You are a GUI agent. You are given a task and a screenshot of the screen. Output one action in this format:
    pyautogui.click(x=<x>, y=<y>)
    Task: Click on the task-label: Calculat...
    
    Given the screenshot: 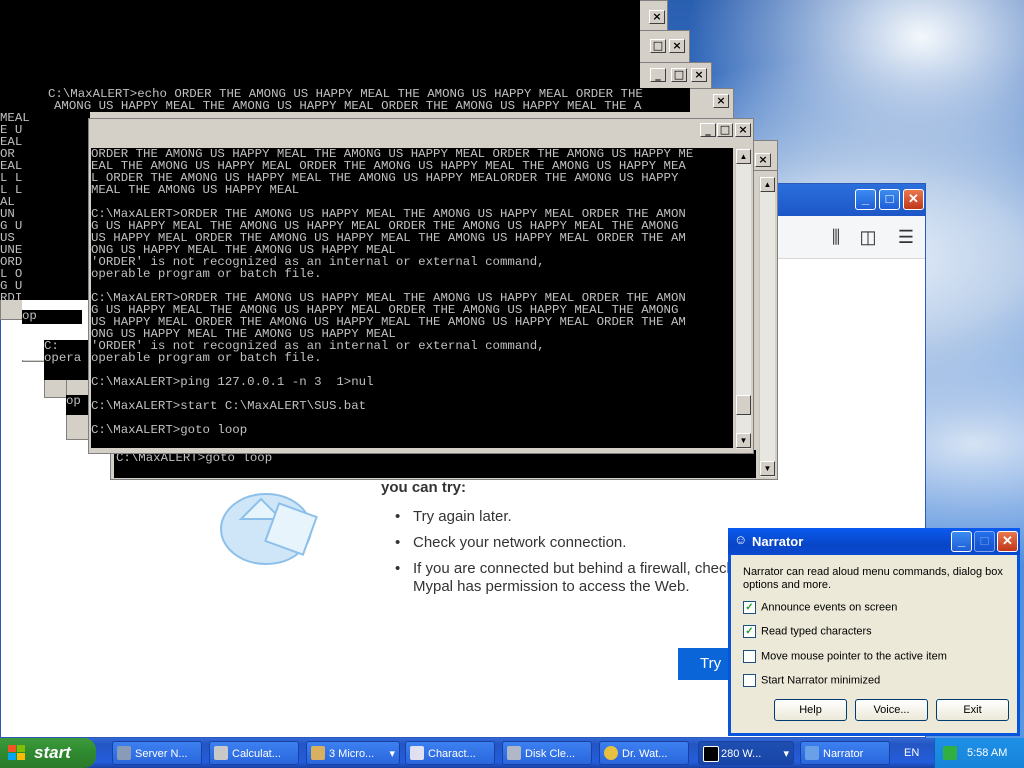 What is the action you would take?
    pyautogui.click(x=256, y=754)
    